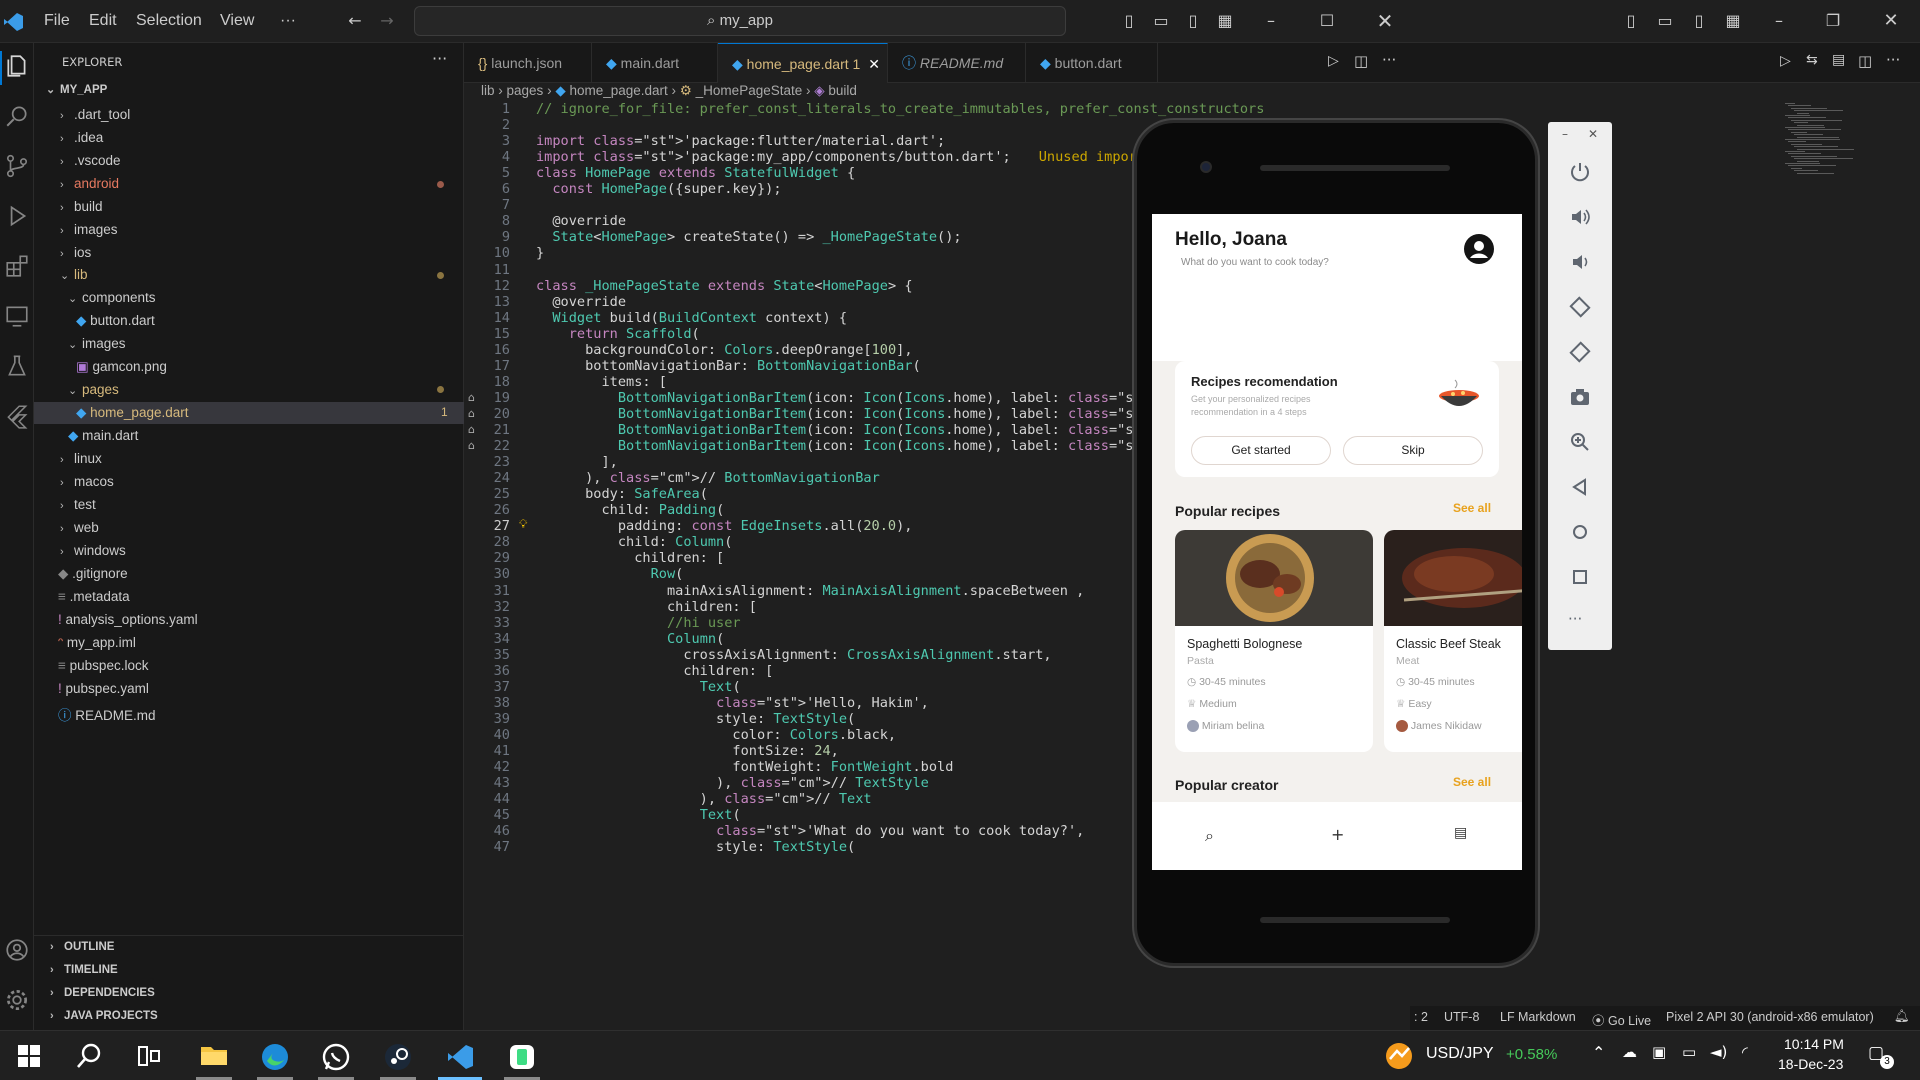  What do you see at coordinates (655, 63) in the screenshot?
I see `tab-main-dart: ◆ main.dart` at bounding box center [655, 63].